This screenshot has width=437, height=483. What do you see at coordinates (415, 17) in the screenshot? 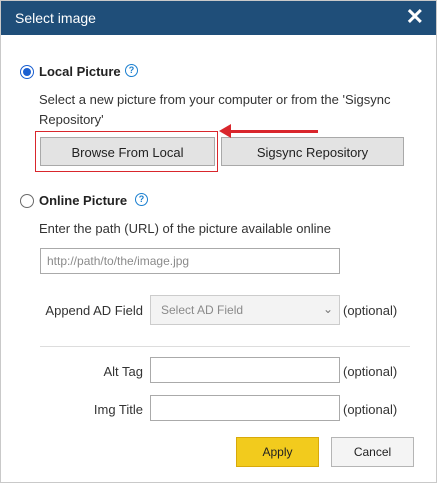
I see `close-icon: ✕` at bounding box center [415, 17].